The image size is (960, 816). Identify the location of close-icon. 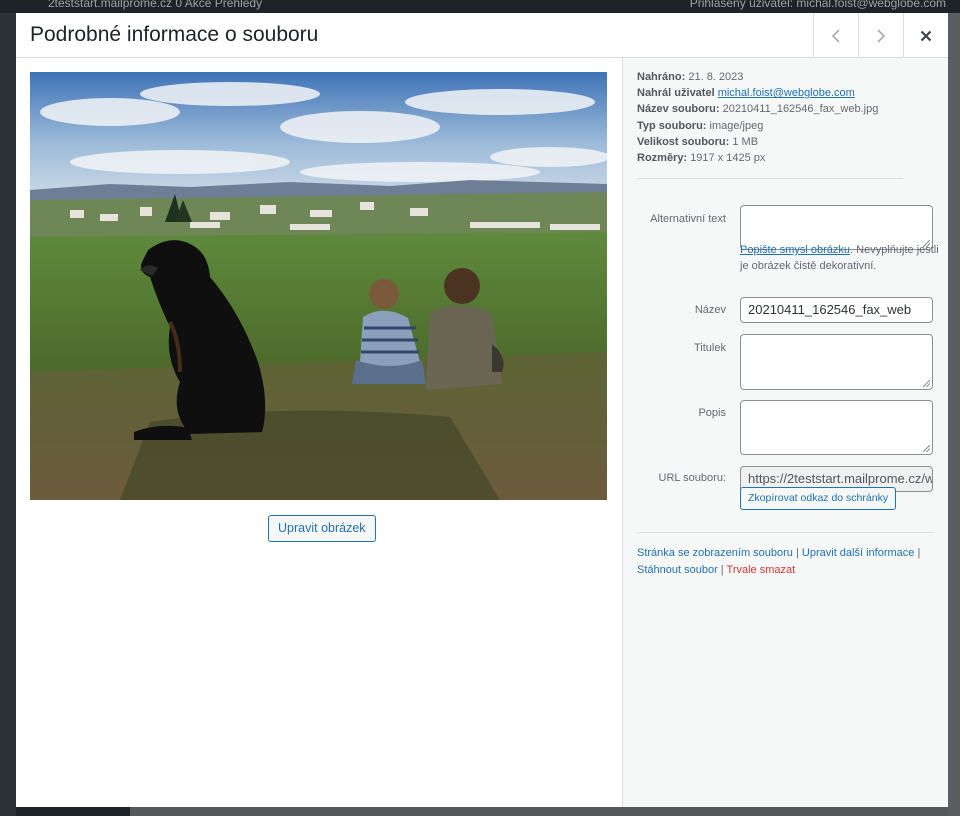
(926, 35).